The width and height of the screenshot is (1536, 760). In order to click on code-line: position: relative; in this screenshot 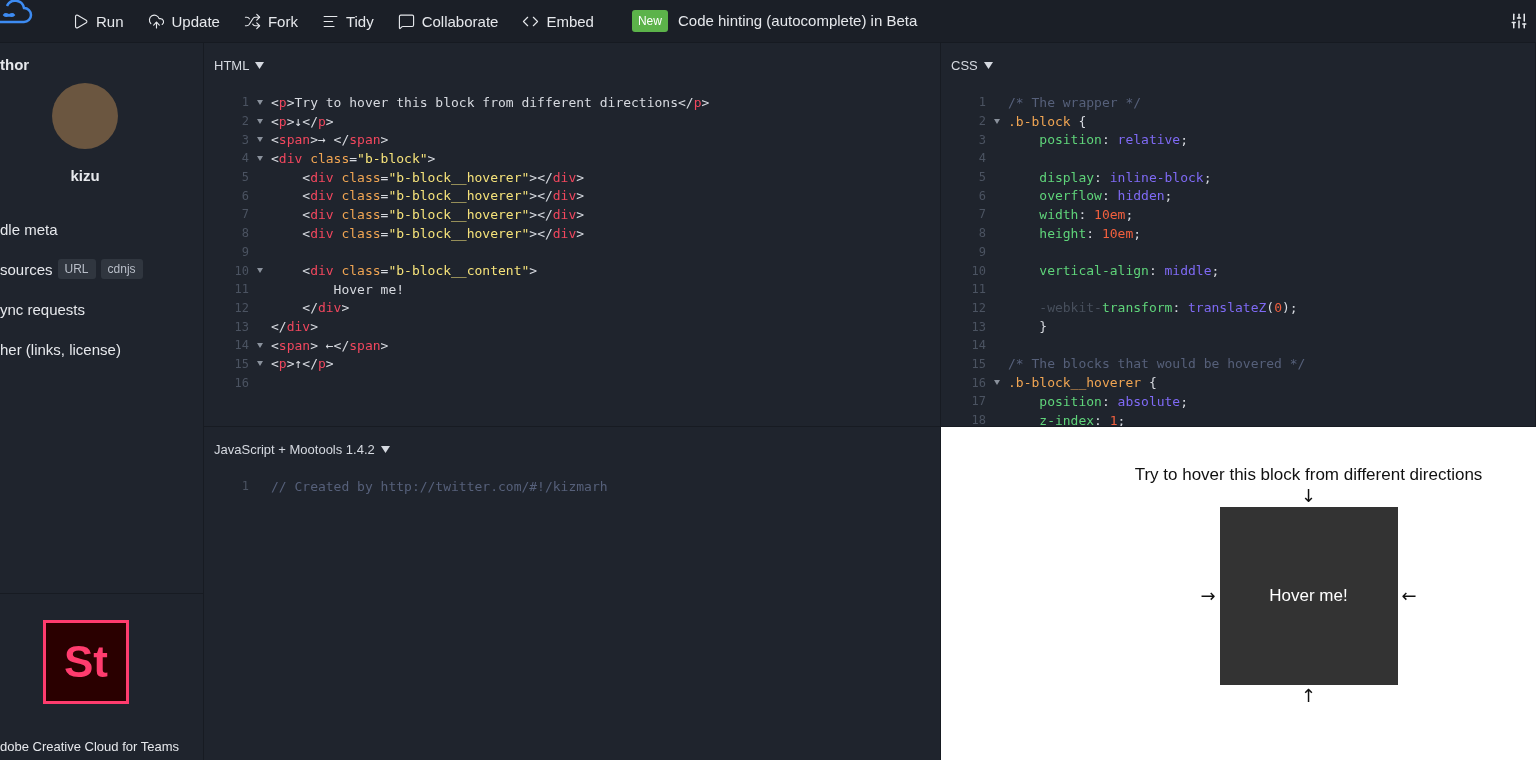, I will do `click(1113, 140)`.